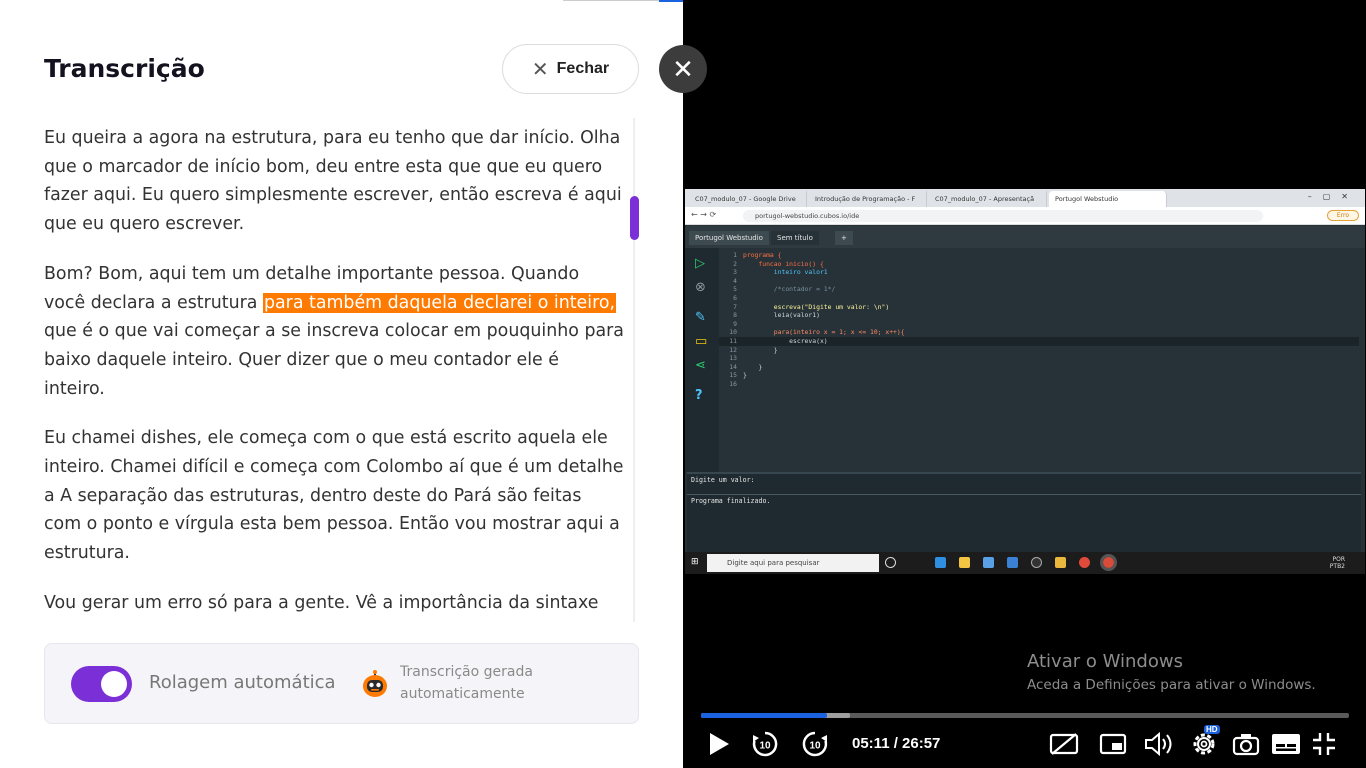 This screenshot has width=1366, height=768. I want to click on browser-url: portugol-webstudio.cubos.io/ide, so click(1003, 216).